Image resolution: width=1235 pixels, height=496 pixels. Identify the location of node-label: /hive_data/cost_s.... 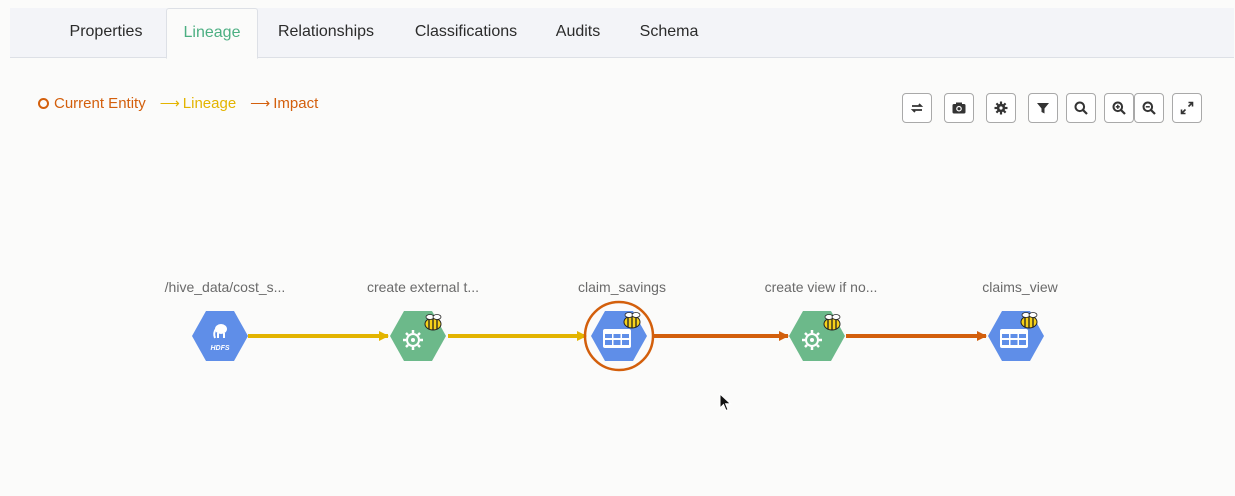
(225, 287).